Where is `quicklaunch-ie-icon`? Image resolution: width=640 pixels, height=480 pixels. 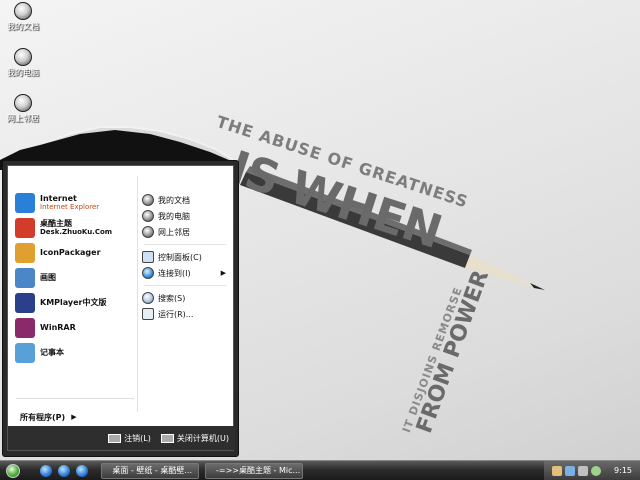 quicklaunch-ie-icon is located at coordinates (46, 470).